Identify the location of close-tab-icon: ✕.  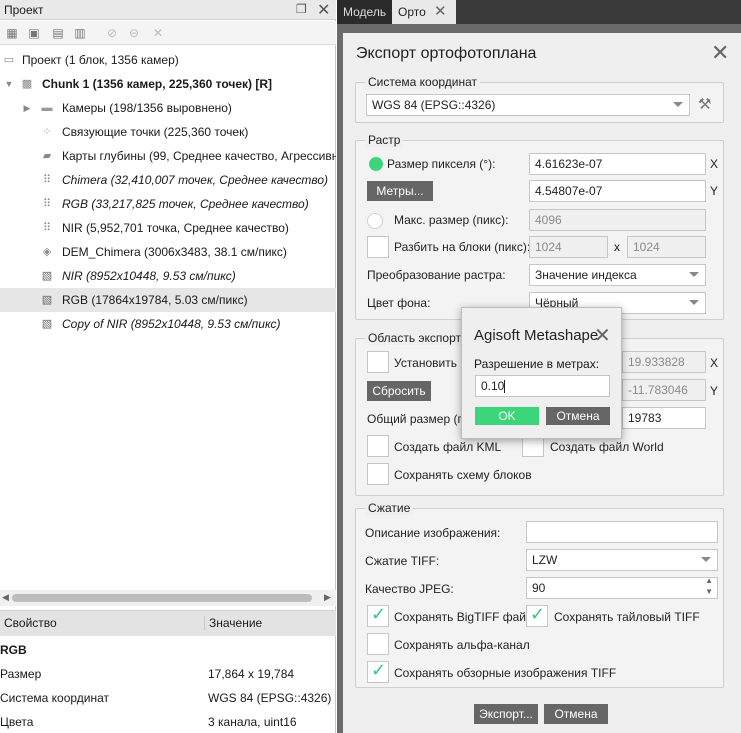
(440, 12).